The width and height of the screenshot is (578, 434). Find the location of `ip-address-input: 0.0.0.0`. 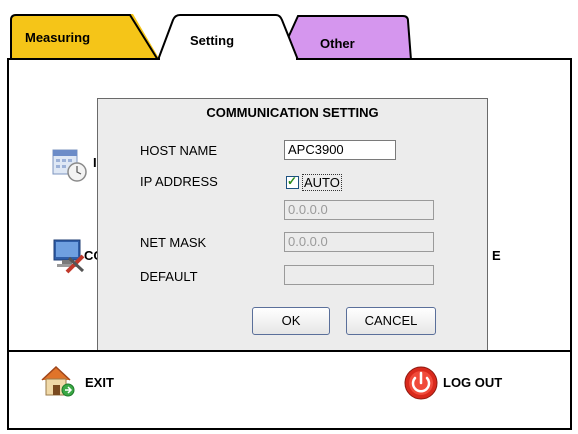

ip-address-input: 0.0.0.0 is located at coordinates (359, 210).